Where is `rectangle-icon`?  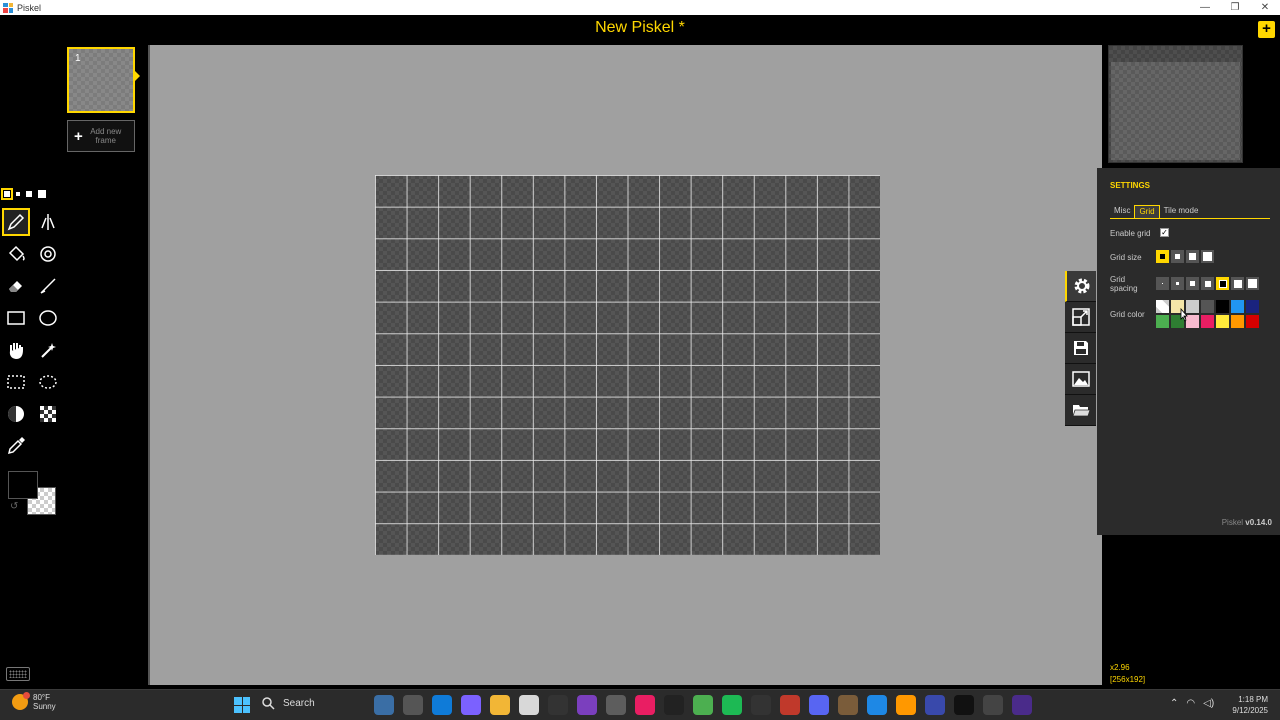
rectangle-icon is located at coordinates (16, 318).